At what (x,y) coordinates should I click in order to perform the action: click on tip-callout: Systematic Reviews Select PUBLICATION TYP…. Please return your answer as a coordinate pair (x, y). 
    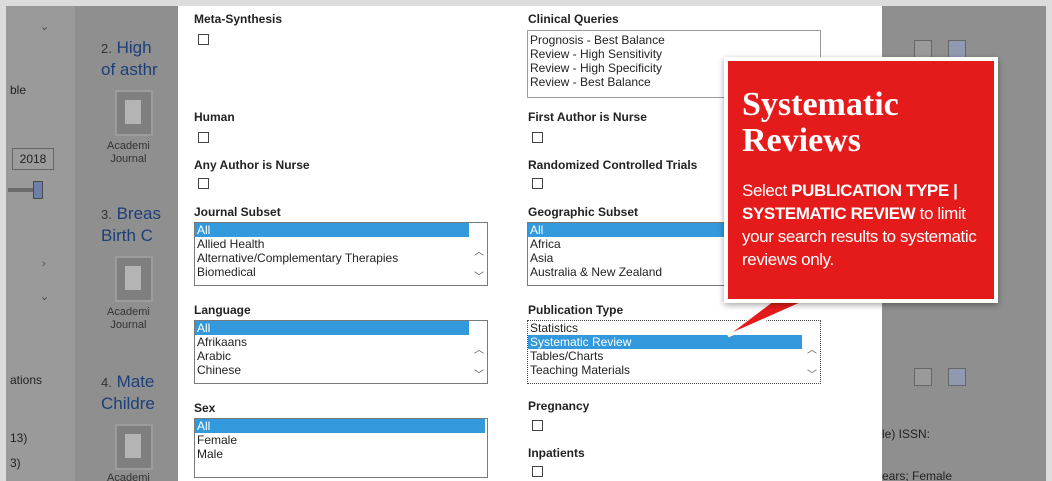
    Looking at the image, I should click on (861, 180).